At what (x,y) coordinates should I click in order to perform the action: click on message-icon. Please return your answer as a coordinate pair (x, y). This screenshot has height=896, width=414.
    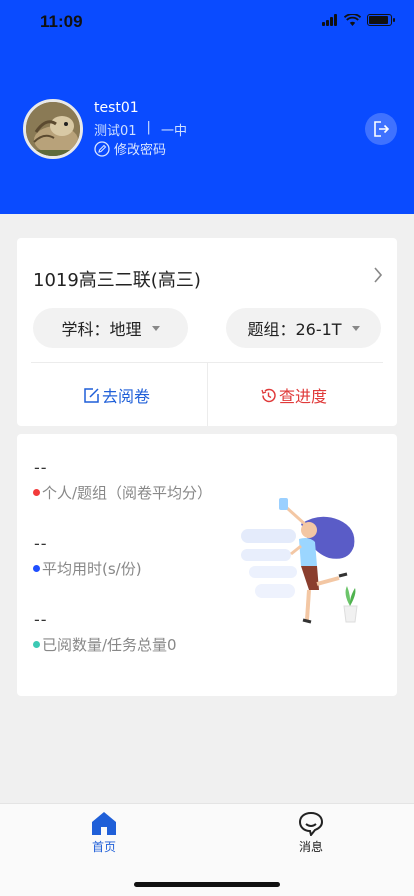
    Looking at the image, I should click on (311, 823).